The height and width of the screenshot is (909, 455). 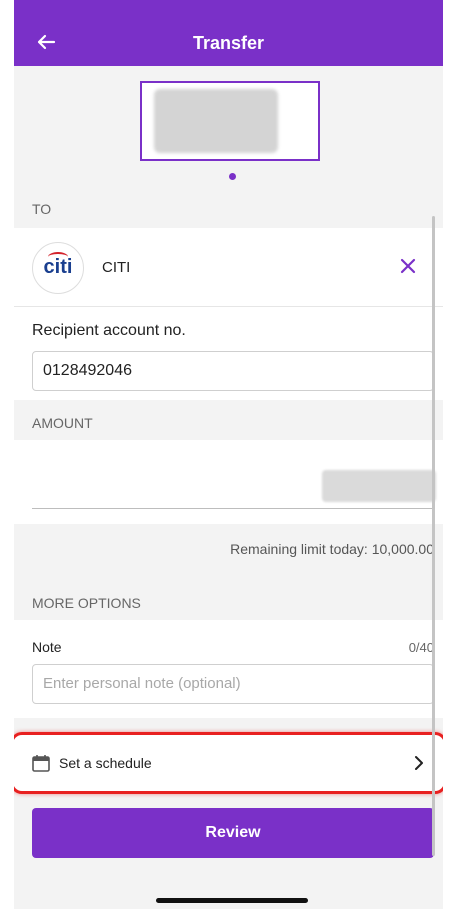 What do you see at coordinates (419, 763) in the screenshot?
I see `chevron-right-icon` at bounding box center [419, 763].